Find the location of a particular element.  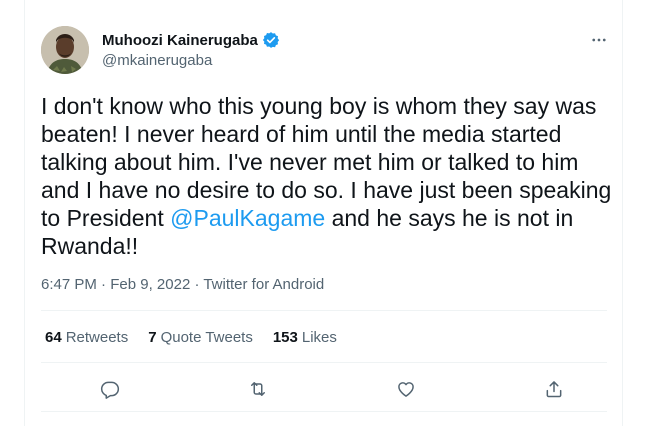

stat-retweets: 64 Retweets is located at coordinates (86, 337).